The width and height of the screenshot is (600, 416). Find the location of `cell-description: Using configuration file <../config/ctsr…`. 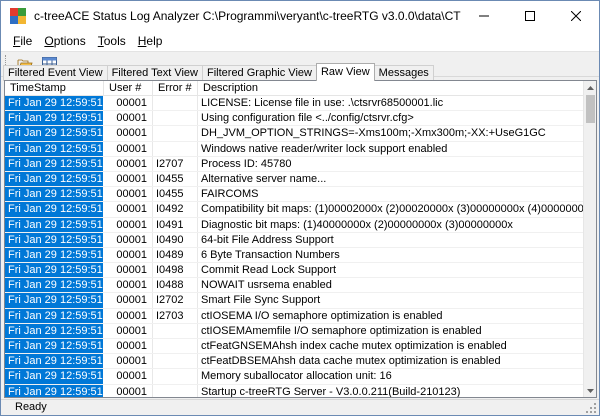

cell-description: Using configuration file <../config/ctsr… is located at coordinates (391, 118).